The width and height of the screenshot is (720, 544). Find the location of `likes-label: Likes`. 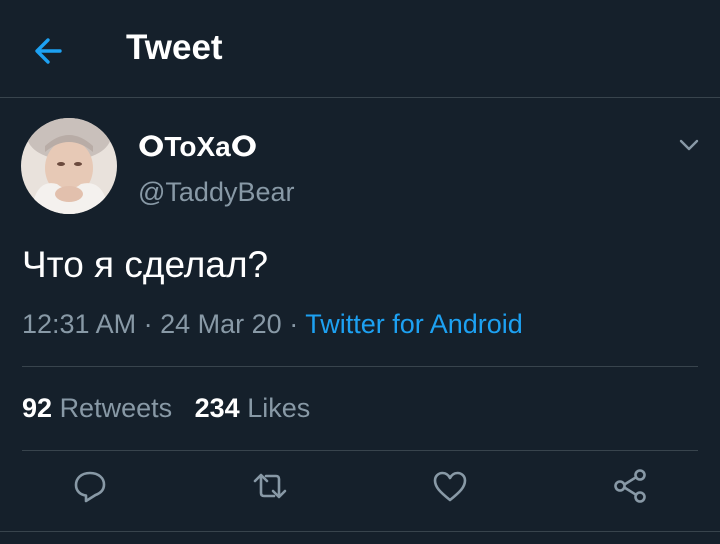

likes-label: Likes is located at coordinates (279, 408).